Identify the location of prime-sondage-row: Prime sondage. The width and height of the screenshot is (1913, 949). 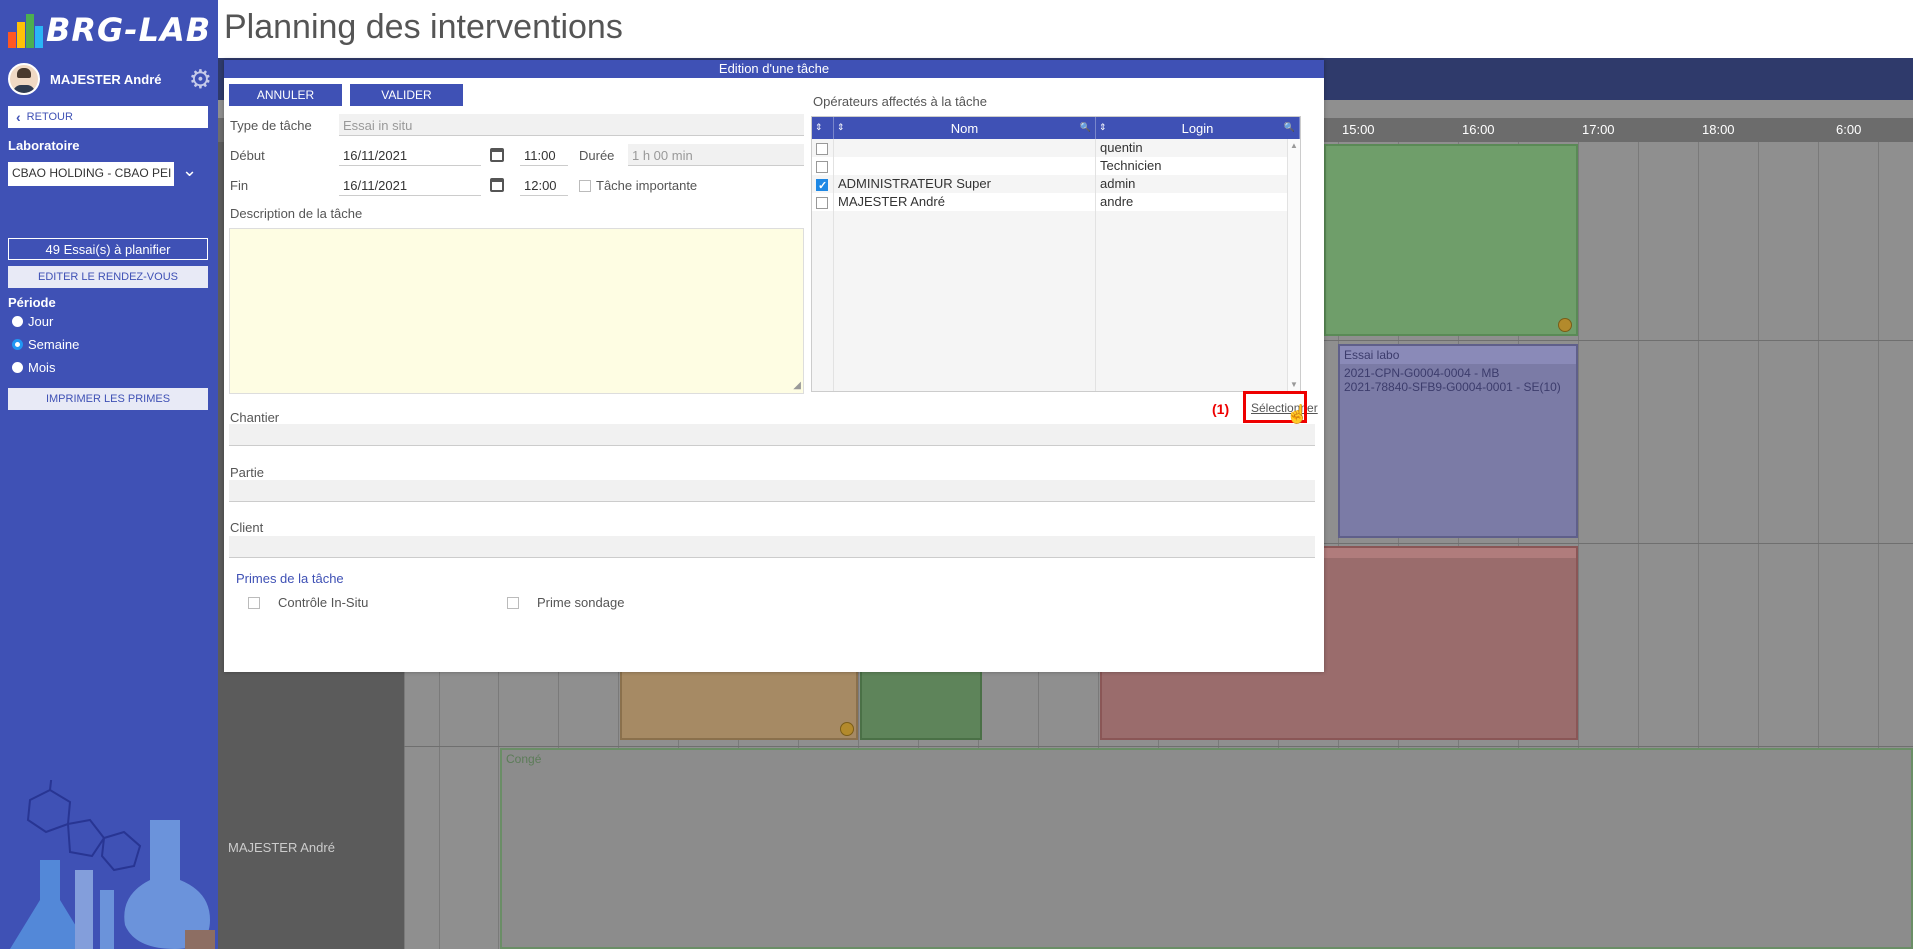
(565, 602).